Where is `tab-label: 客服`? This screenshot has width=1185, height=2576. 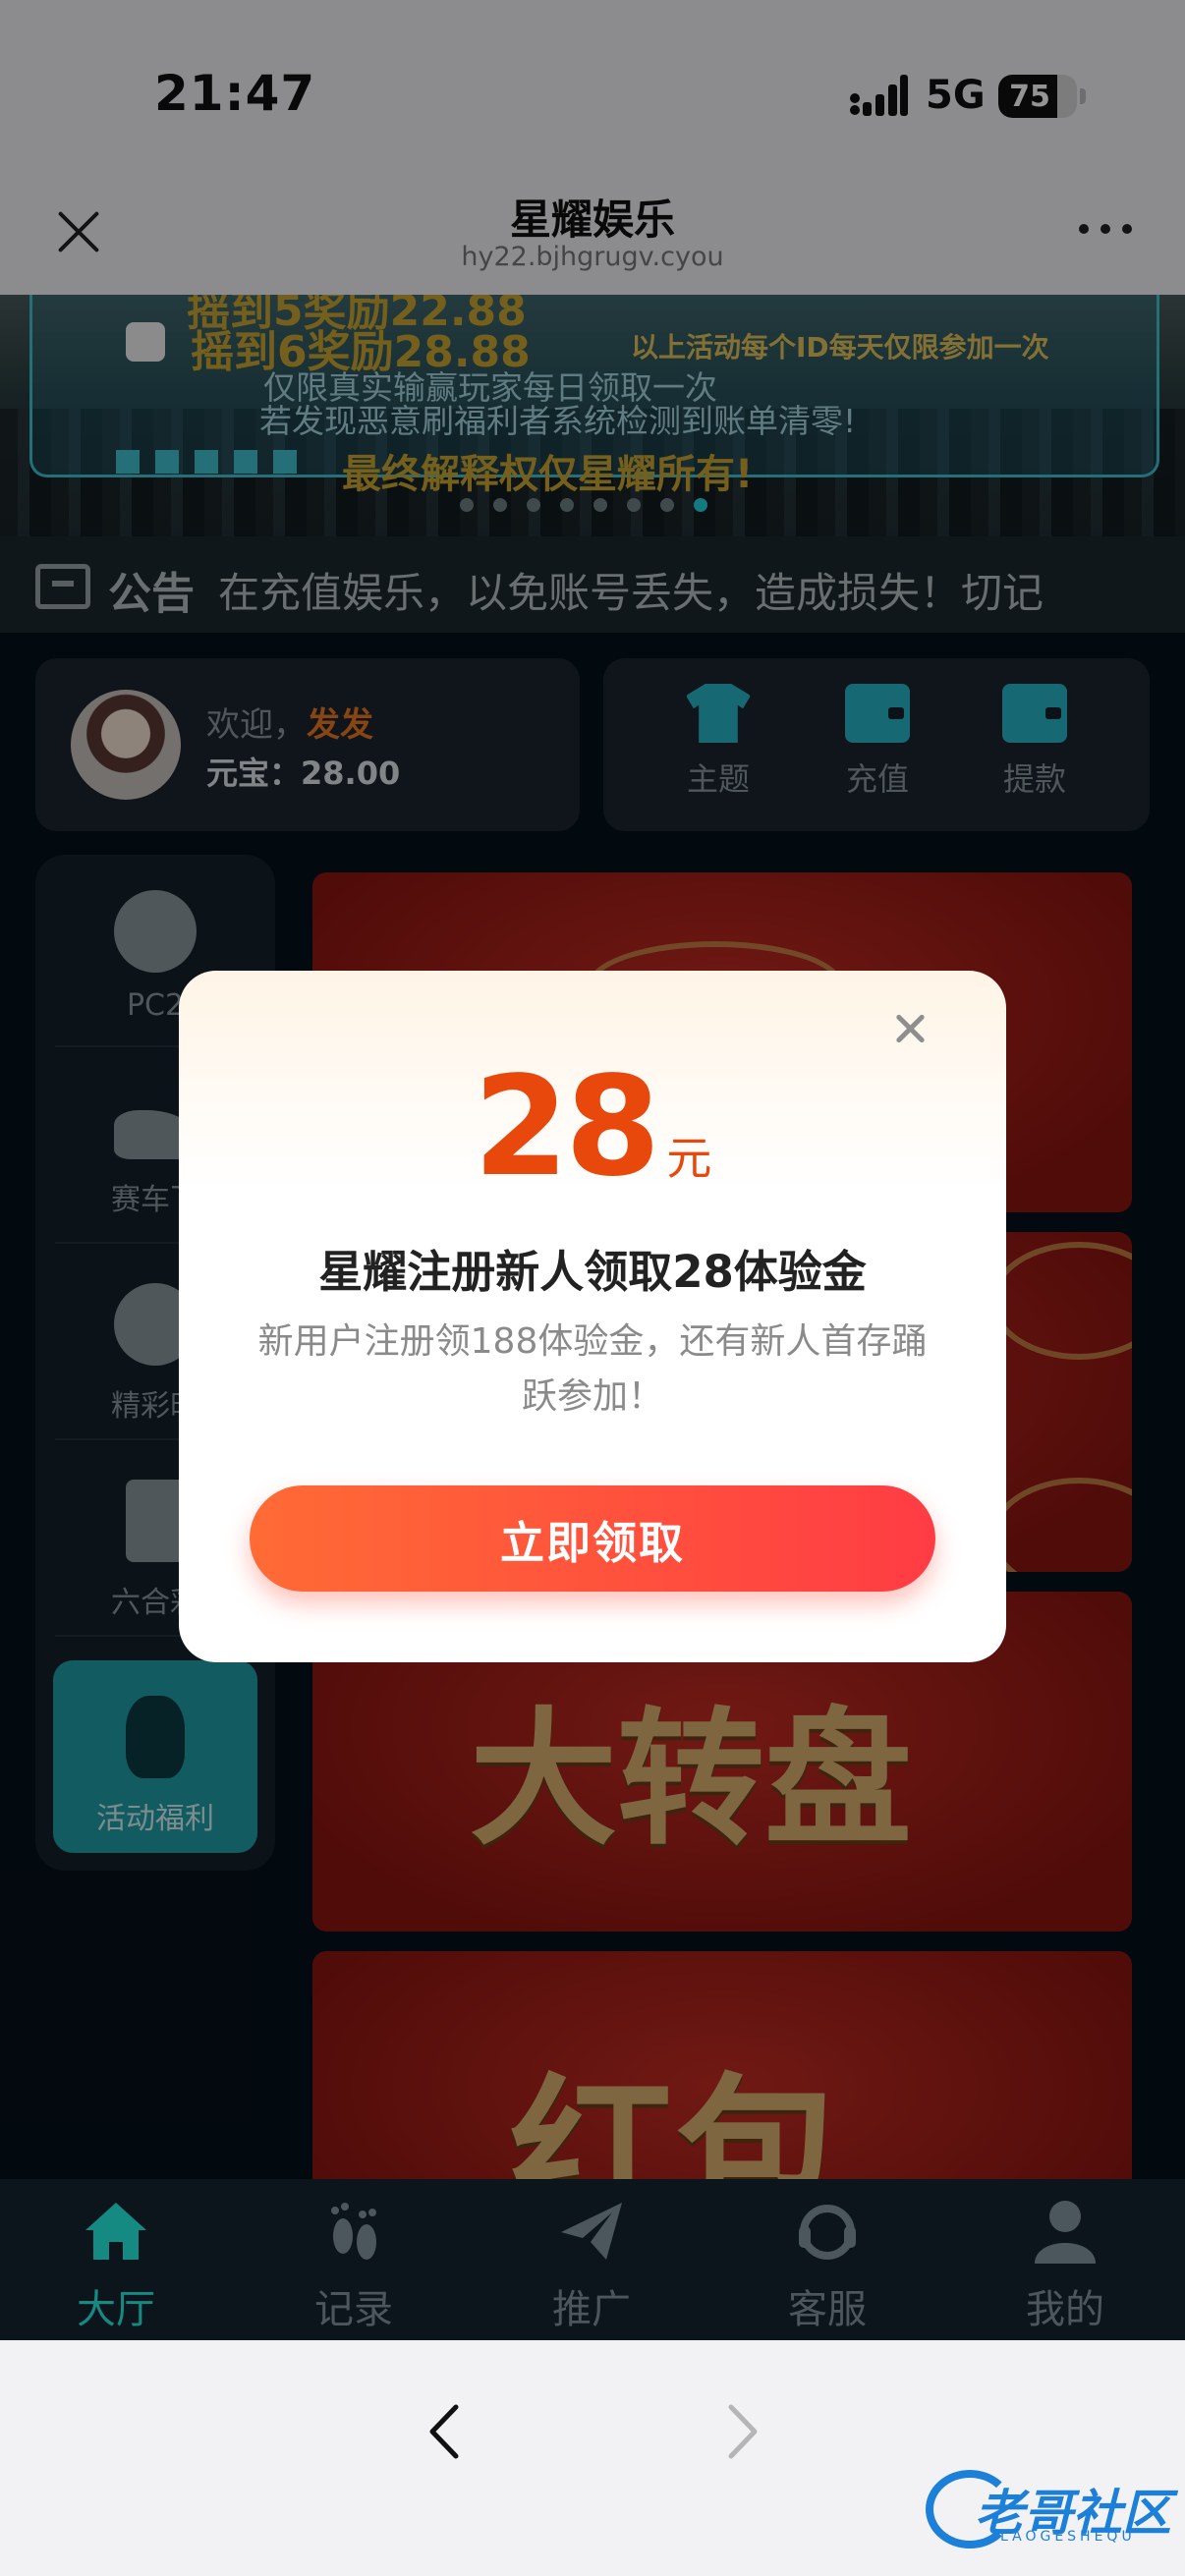 tab-label: 客服 is located at coordinates (828, 2309).